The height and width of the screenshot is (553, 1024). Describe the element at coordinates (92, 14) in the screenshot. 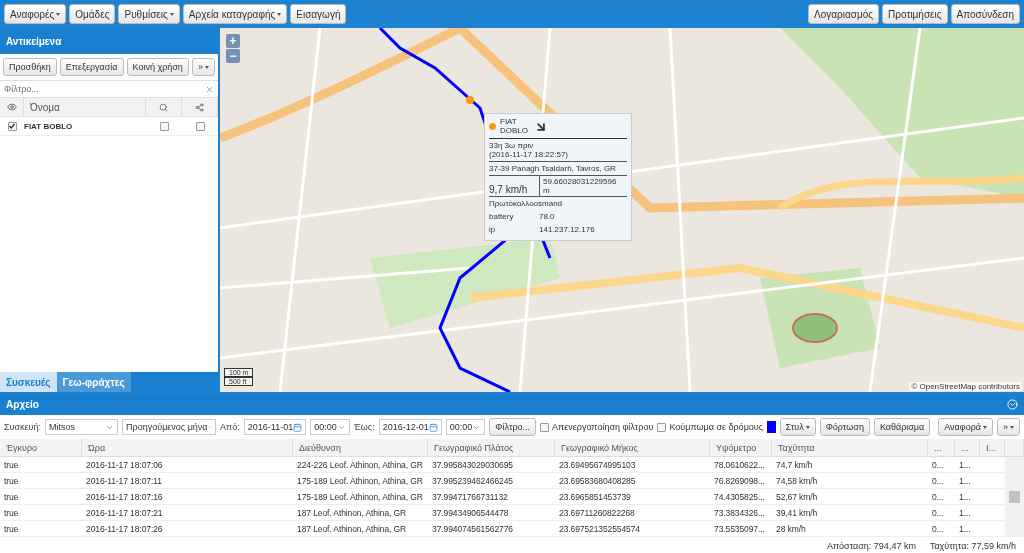

I see `toolbar-button: Ομάδες` at that location.